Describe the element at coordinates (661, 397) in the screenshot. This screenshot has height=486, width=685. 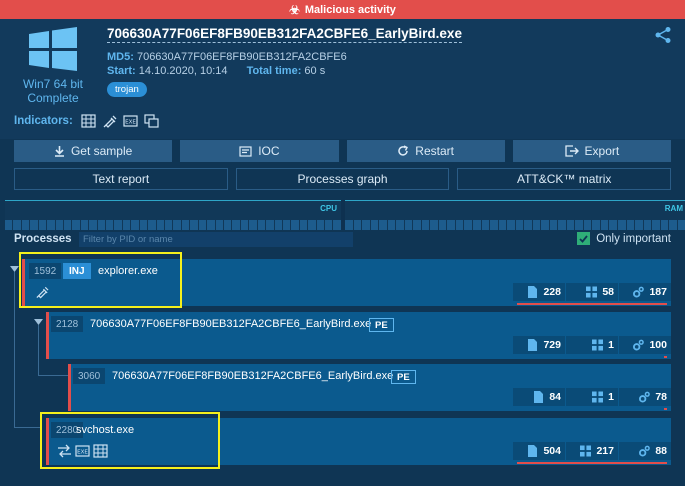
I see `modules-count: 78` at that location.